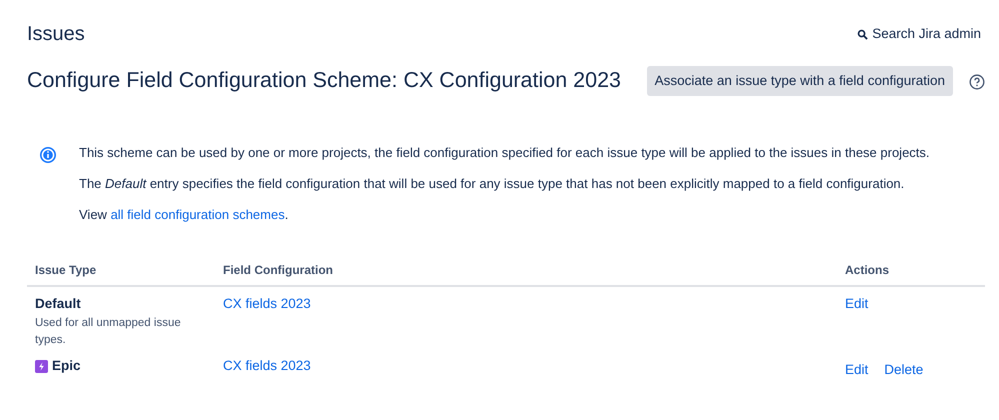  Describe the element at coordinates (48, 155) in the screenshot. I see `info-icon` at that location.